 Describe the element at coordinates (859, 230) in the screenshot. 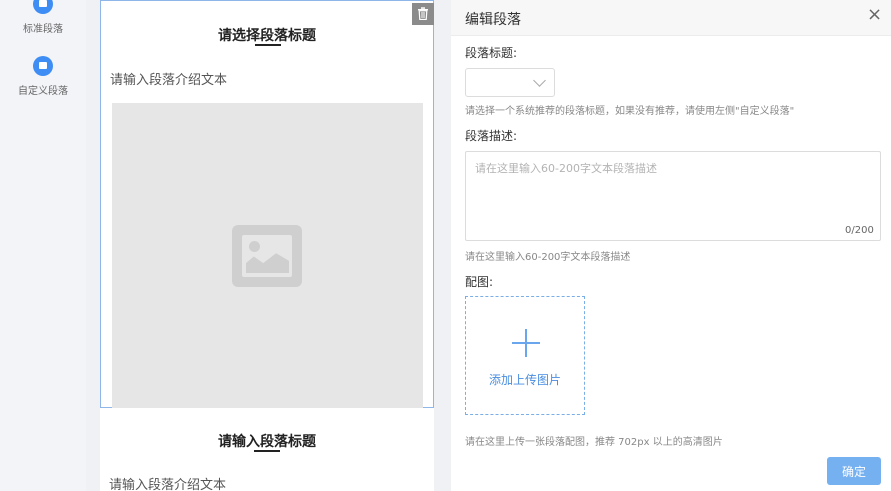

I see `char-counter: 0/200` at that location.